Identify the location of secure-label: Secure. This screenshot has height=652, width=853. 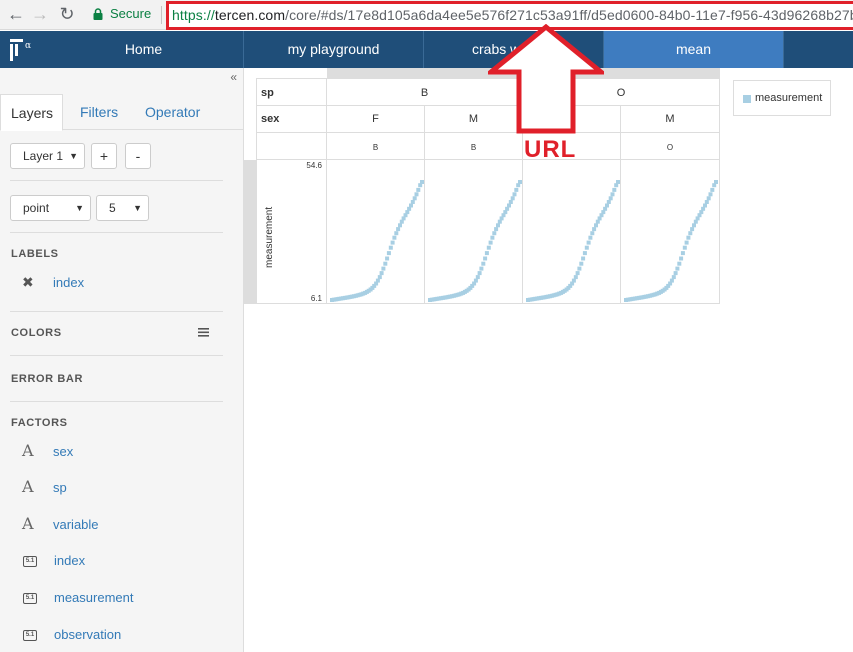
(131, 13).